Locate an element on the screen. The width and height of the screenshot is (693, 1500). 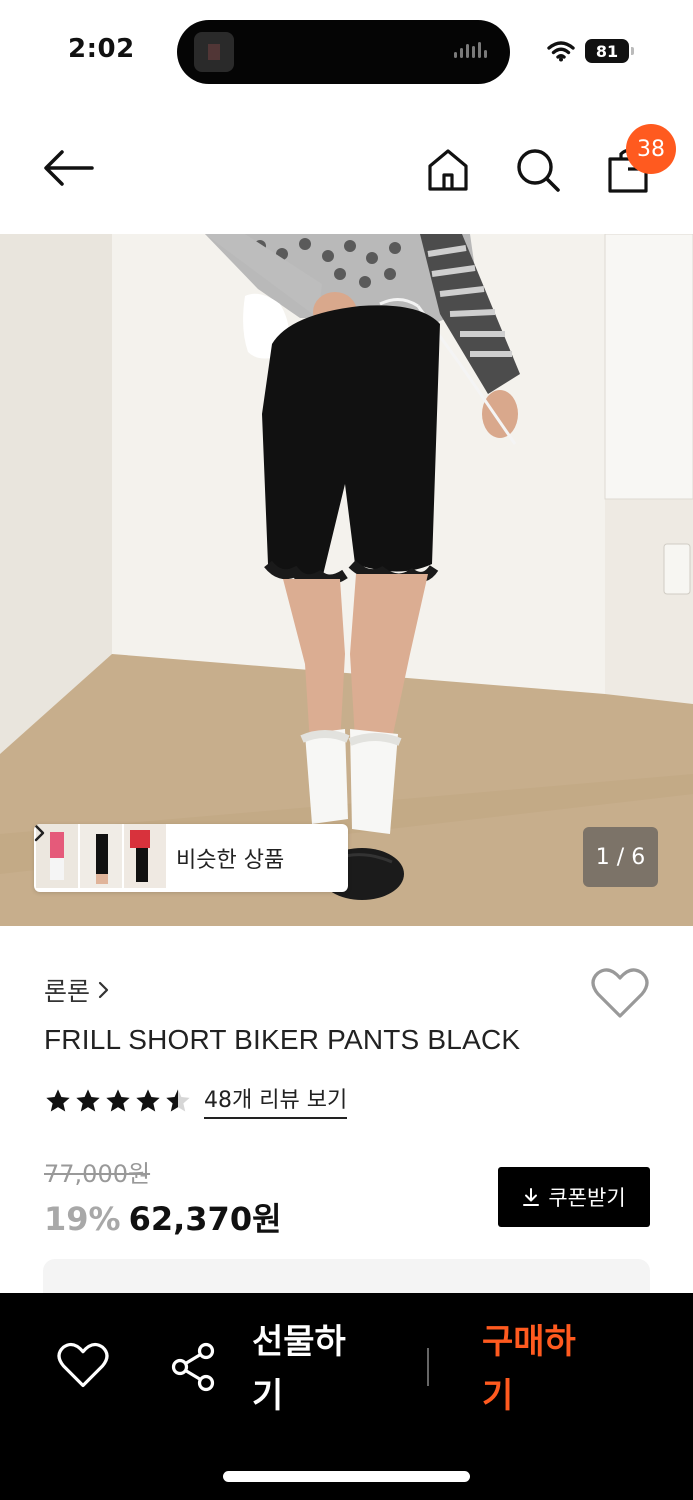
home-button is located at coordinates (448, 170).